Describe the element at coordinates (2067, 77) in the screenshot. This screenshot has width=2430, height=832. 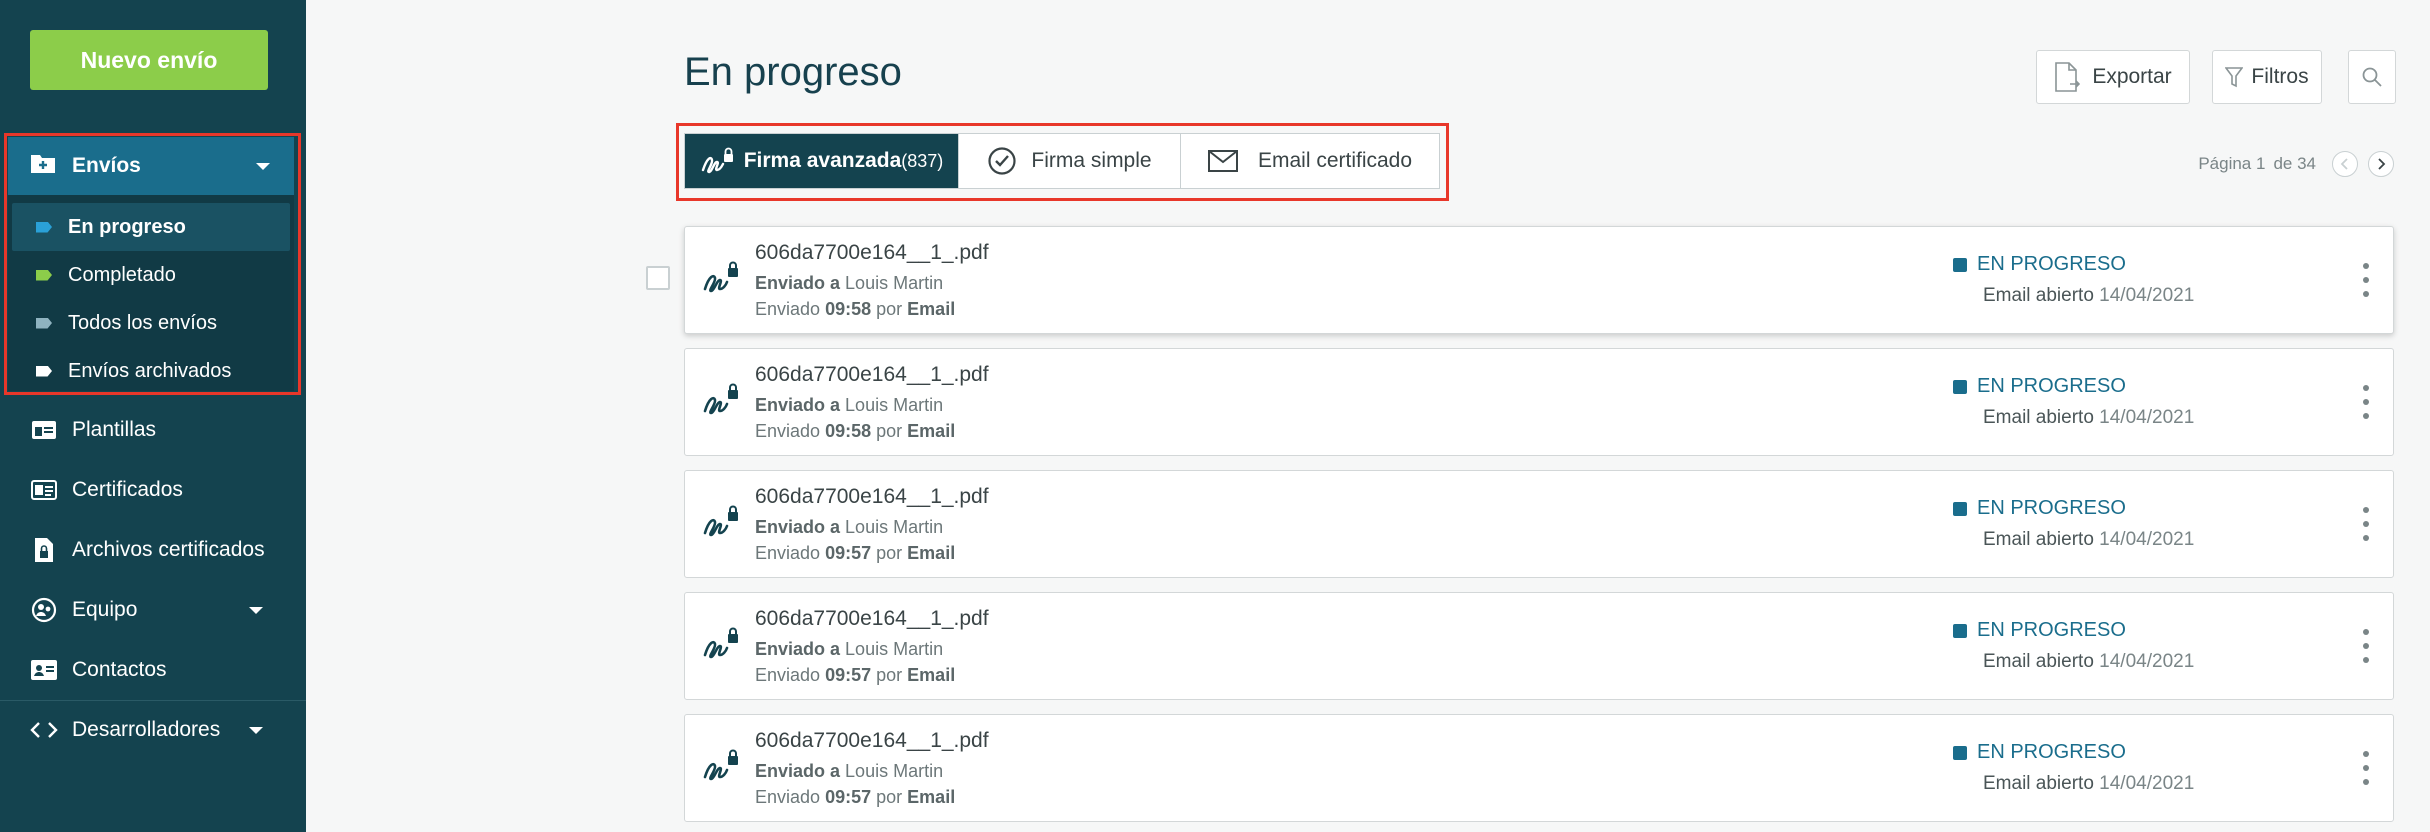
I see `export-file-icon` at that location.